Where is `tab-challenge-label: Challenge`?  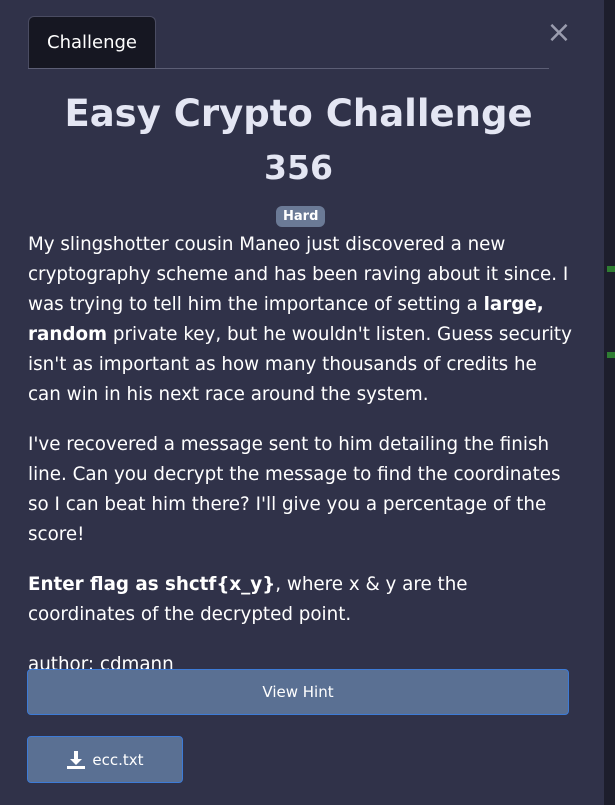 tab-challenge-label: Challenge is located at coordinates (92, 42).